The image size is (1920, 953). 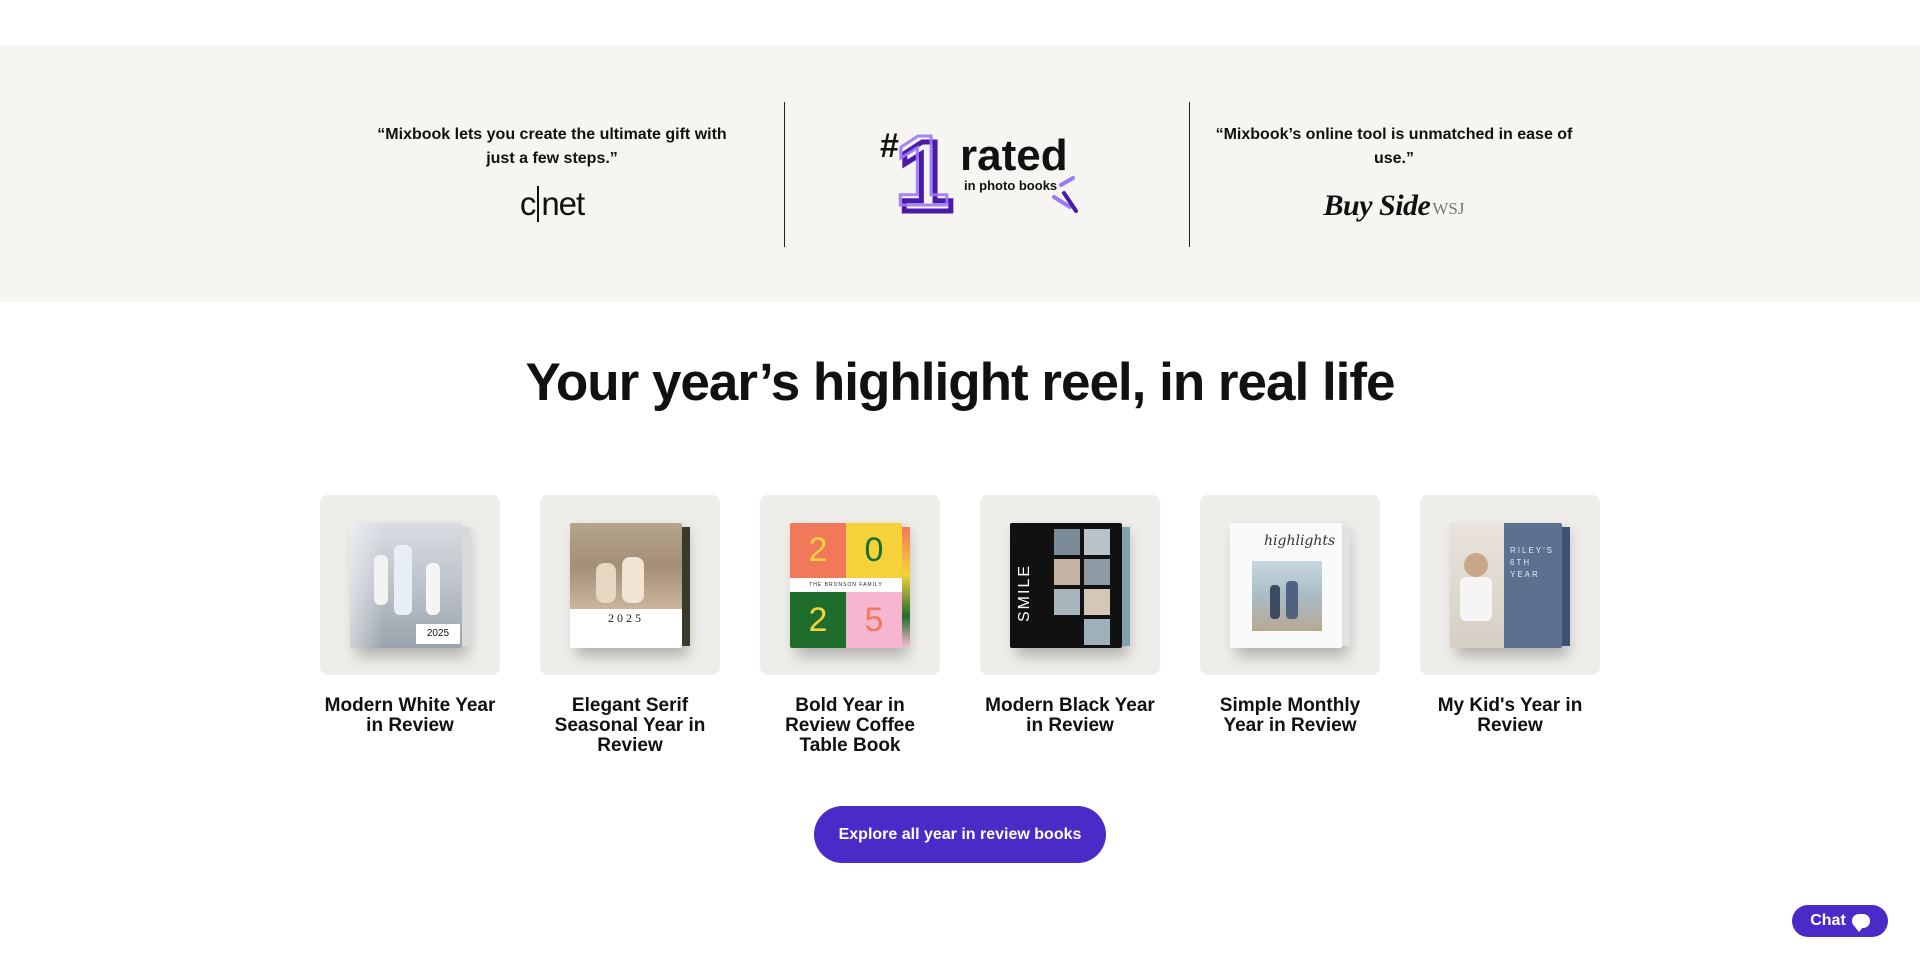 I want to click on product-thumbnail: SMILE, so click(x=1070, y=585).